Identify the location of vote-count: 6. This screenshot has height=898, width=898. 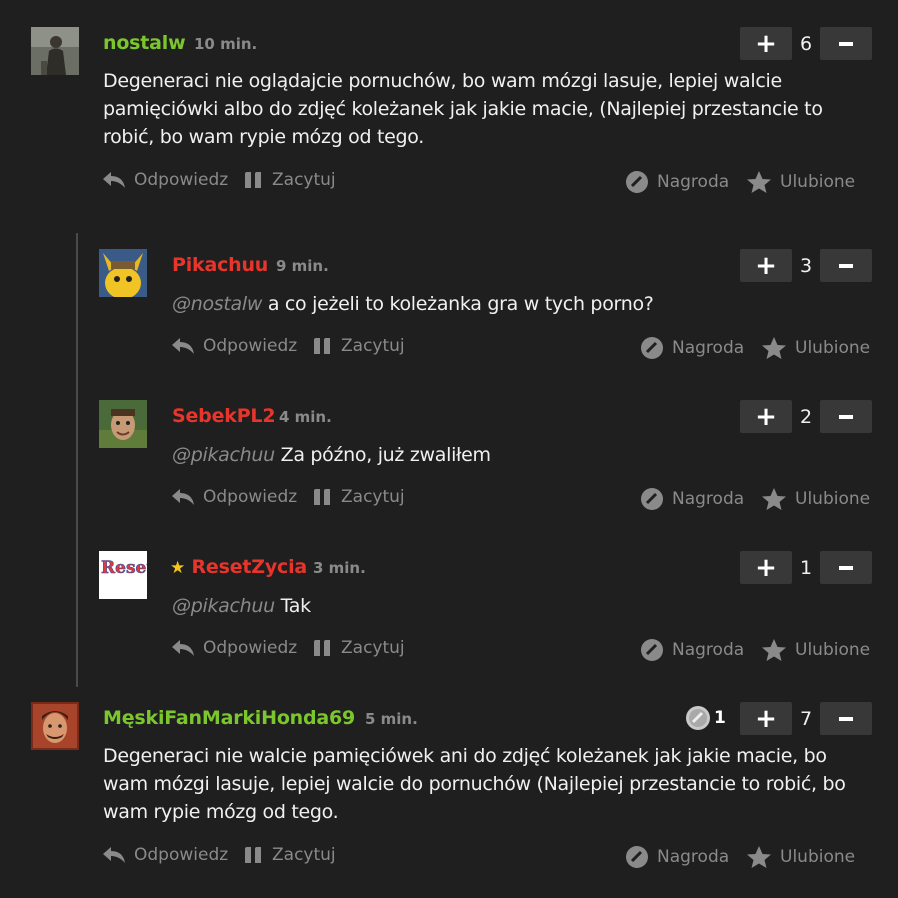
(806, 43).